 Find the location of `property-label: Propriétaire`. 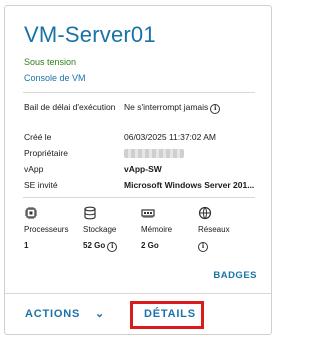

property-label: Propriétaire is located at coordinates (46, 153).